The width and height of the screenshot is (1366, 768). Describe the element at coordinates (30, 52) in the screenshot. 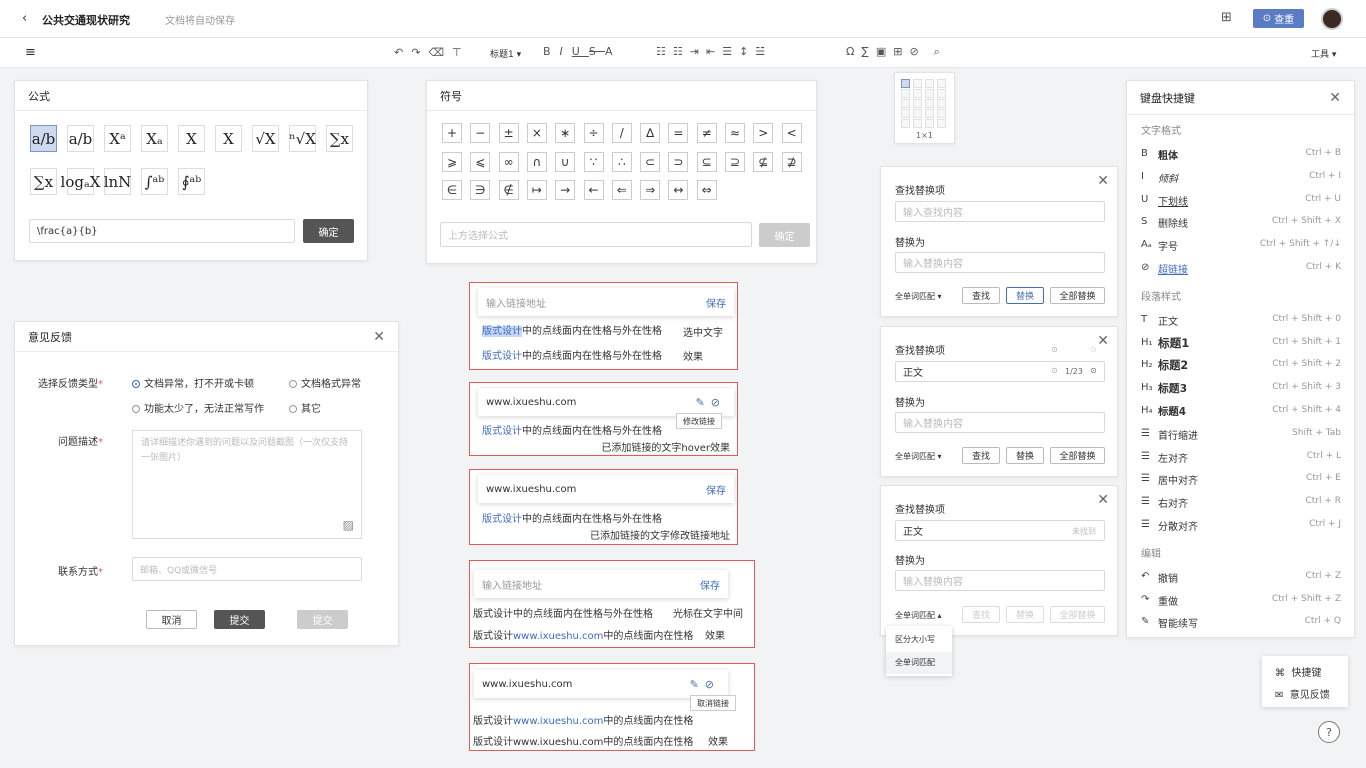

I see `menu-icon: ≡` at that location.